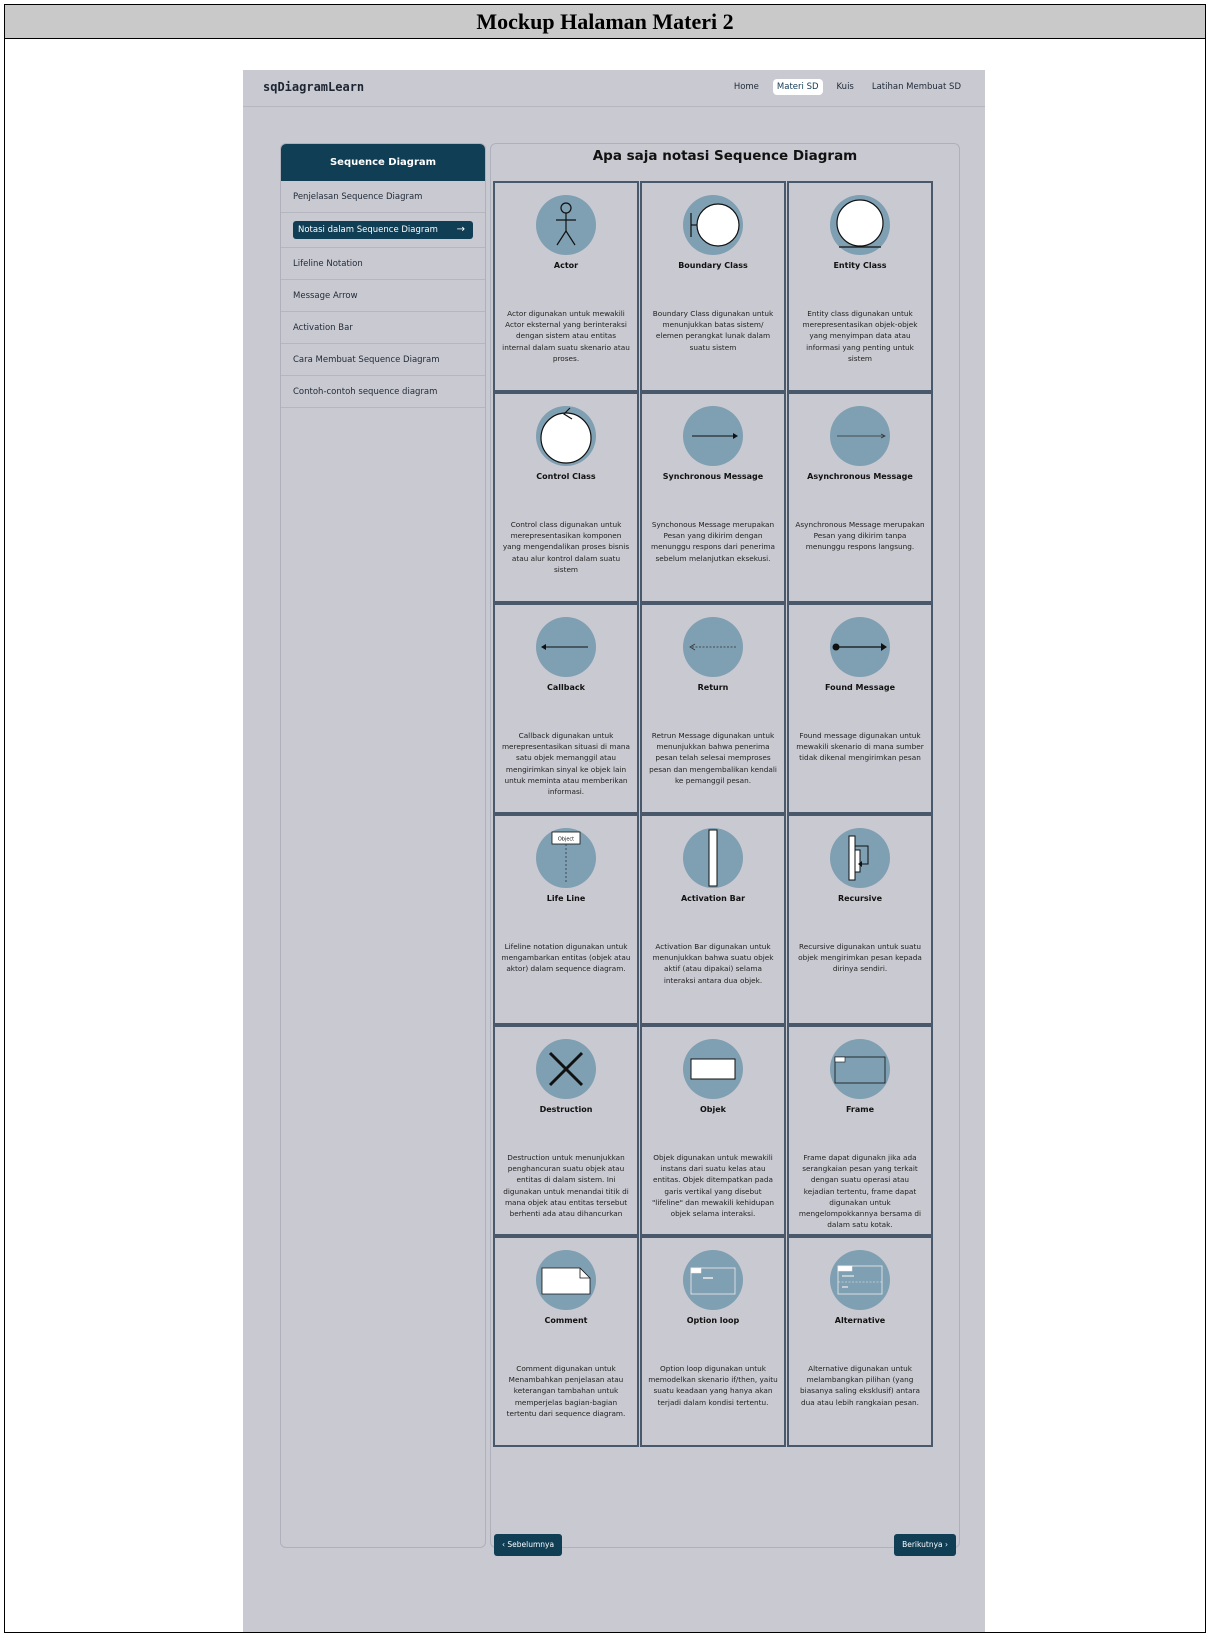  What do you see at coordinates (860, 1320) in the screenshot?
I see `notation-name: Alternative` at bounding box center [860, 1320].